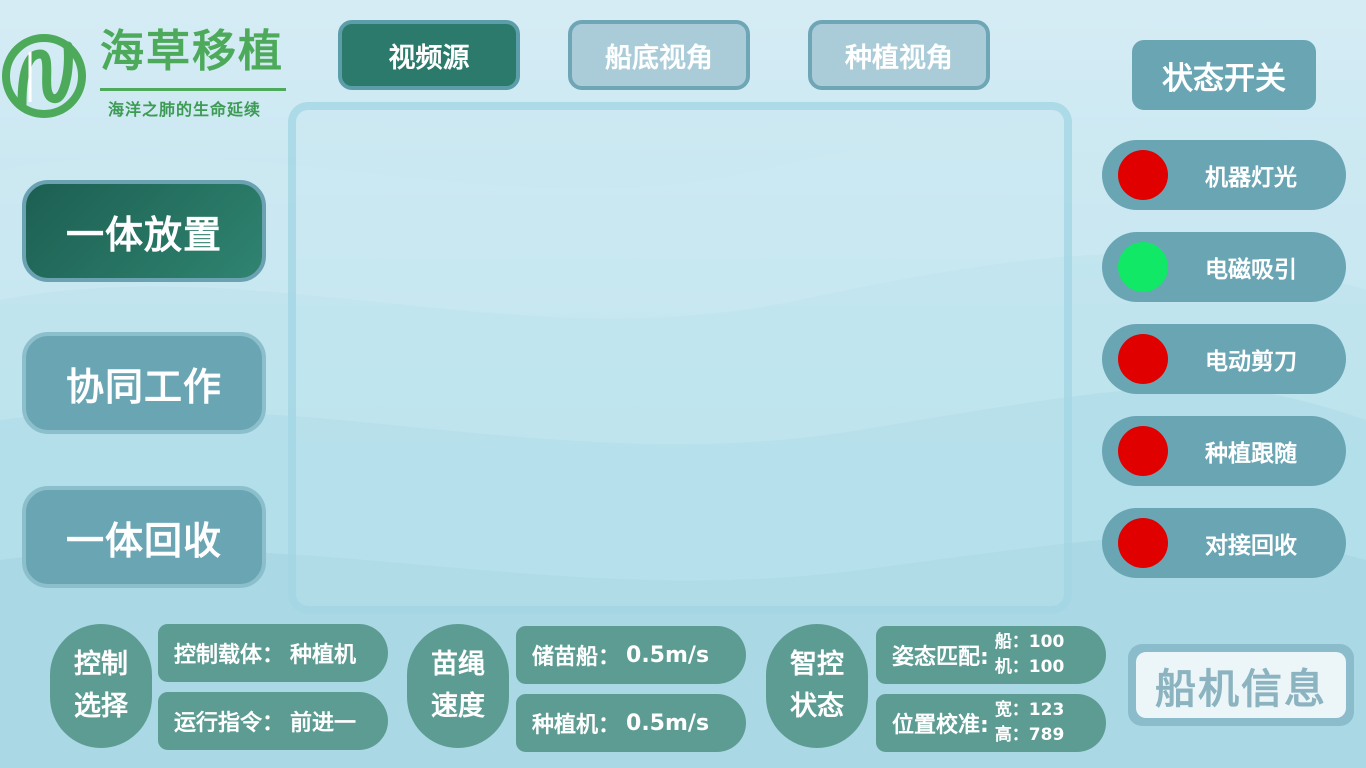 This screenshot has width=1366, height=768. What do you see at coordinates (1029, 735) in the screenshot?
I see `field-value: 高：789` at bounding box center [1029, 735].